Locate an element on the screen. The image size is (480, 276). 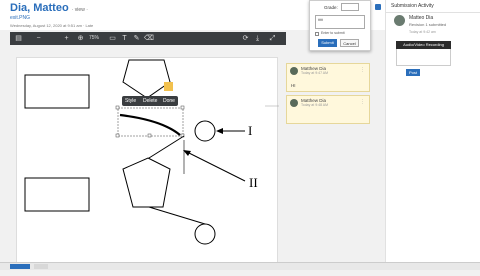
fullscreen-icon: ⤢ is located at coordinates (272, 38).